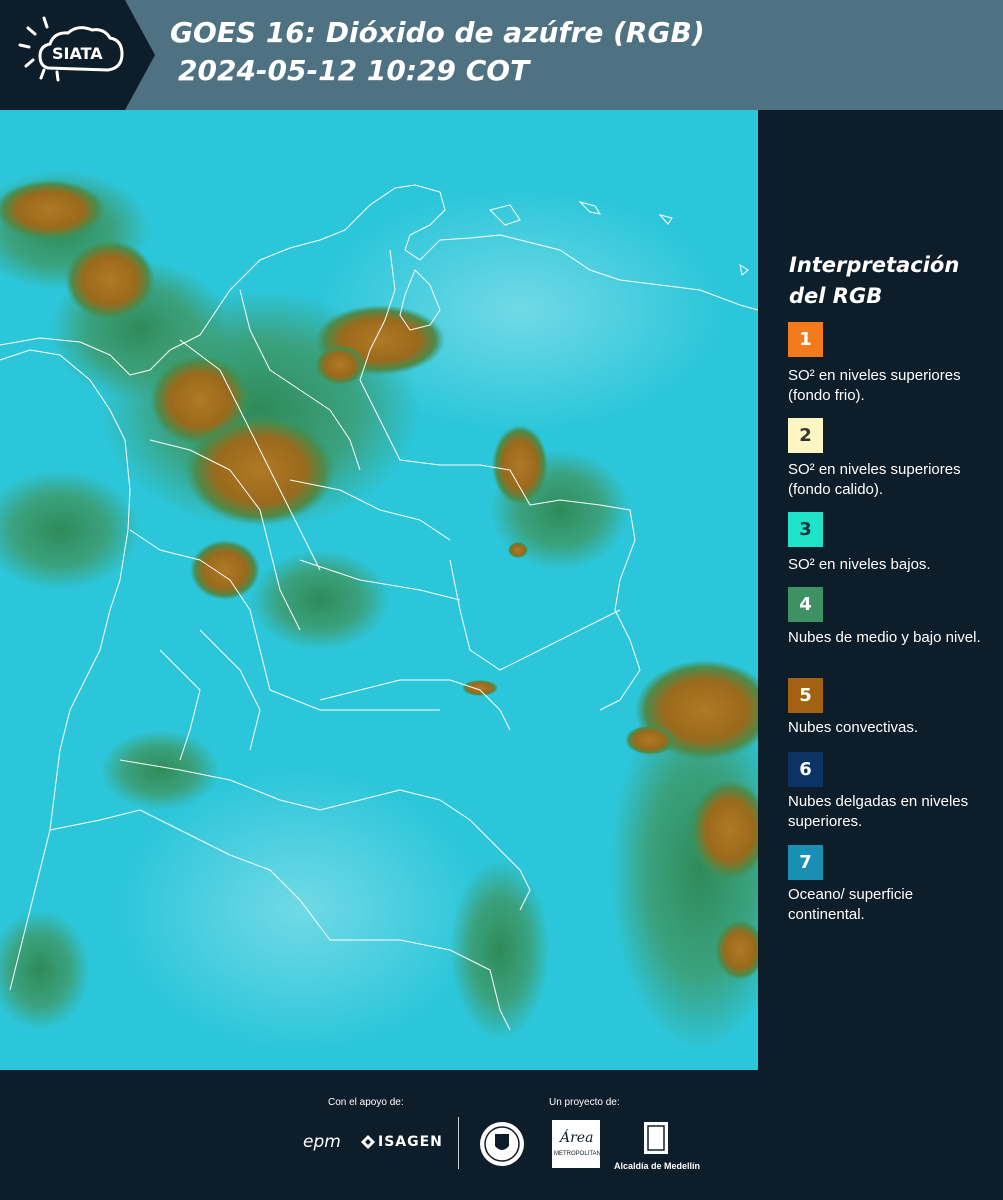  Describe the element at coordinates (579, 1154) in the screenshot. I see `area-logo-subtext: METROPOLITANA` at that location.